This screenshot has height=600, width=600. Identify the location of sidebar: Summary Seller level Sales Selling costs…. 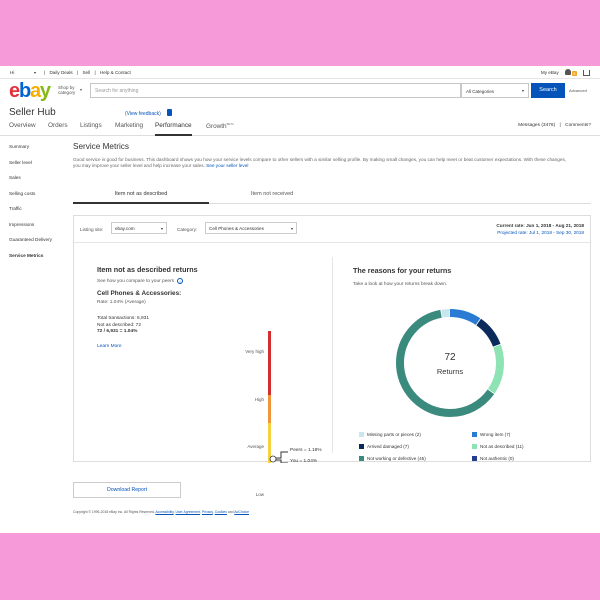
(30, 206).